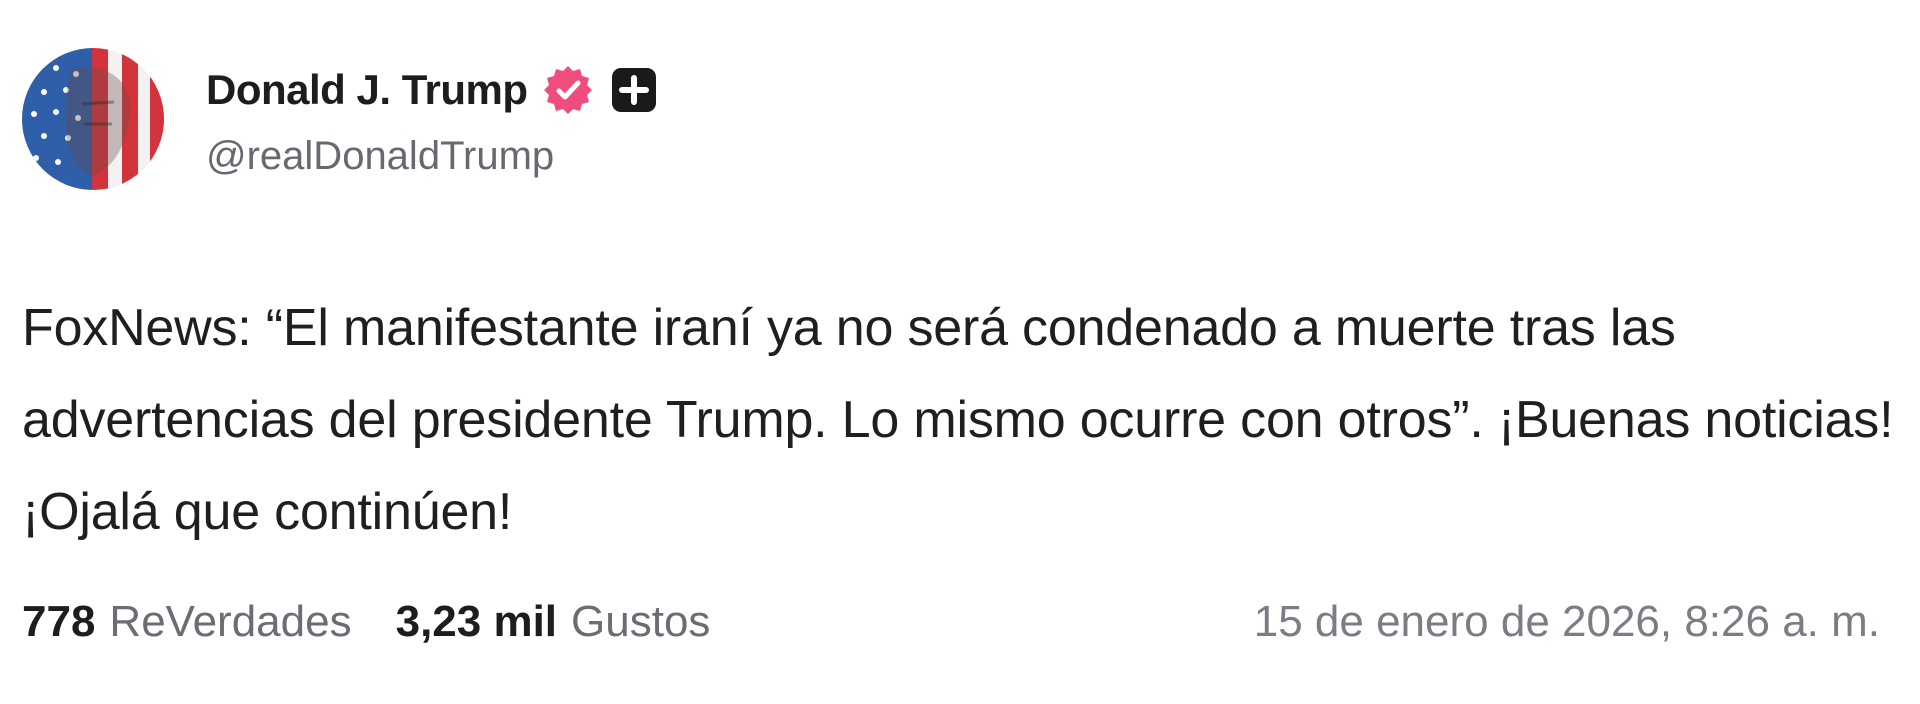 The height and width of the screenshot is (704, 1920). What do you see at coordinates (634, 90) in the screenshot?
I see `plus-square-icon` at bounding box center [634, 90].